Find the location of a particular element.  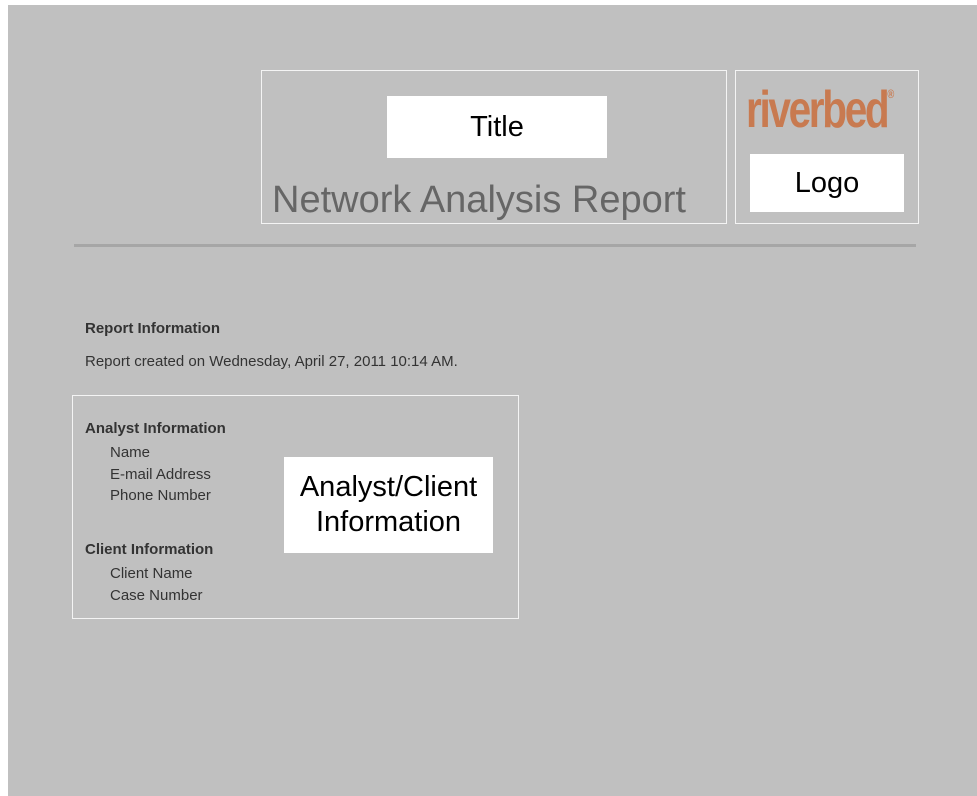

client-info-heading: Client Information is located at coordinates (149, 549).